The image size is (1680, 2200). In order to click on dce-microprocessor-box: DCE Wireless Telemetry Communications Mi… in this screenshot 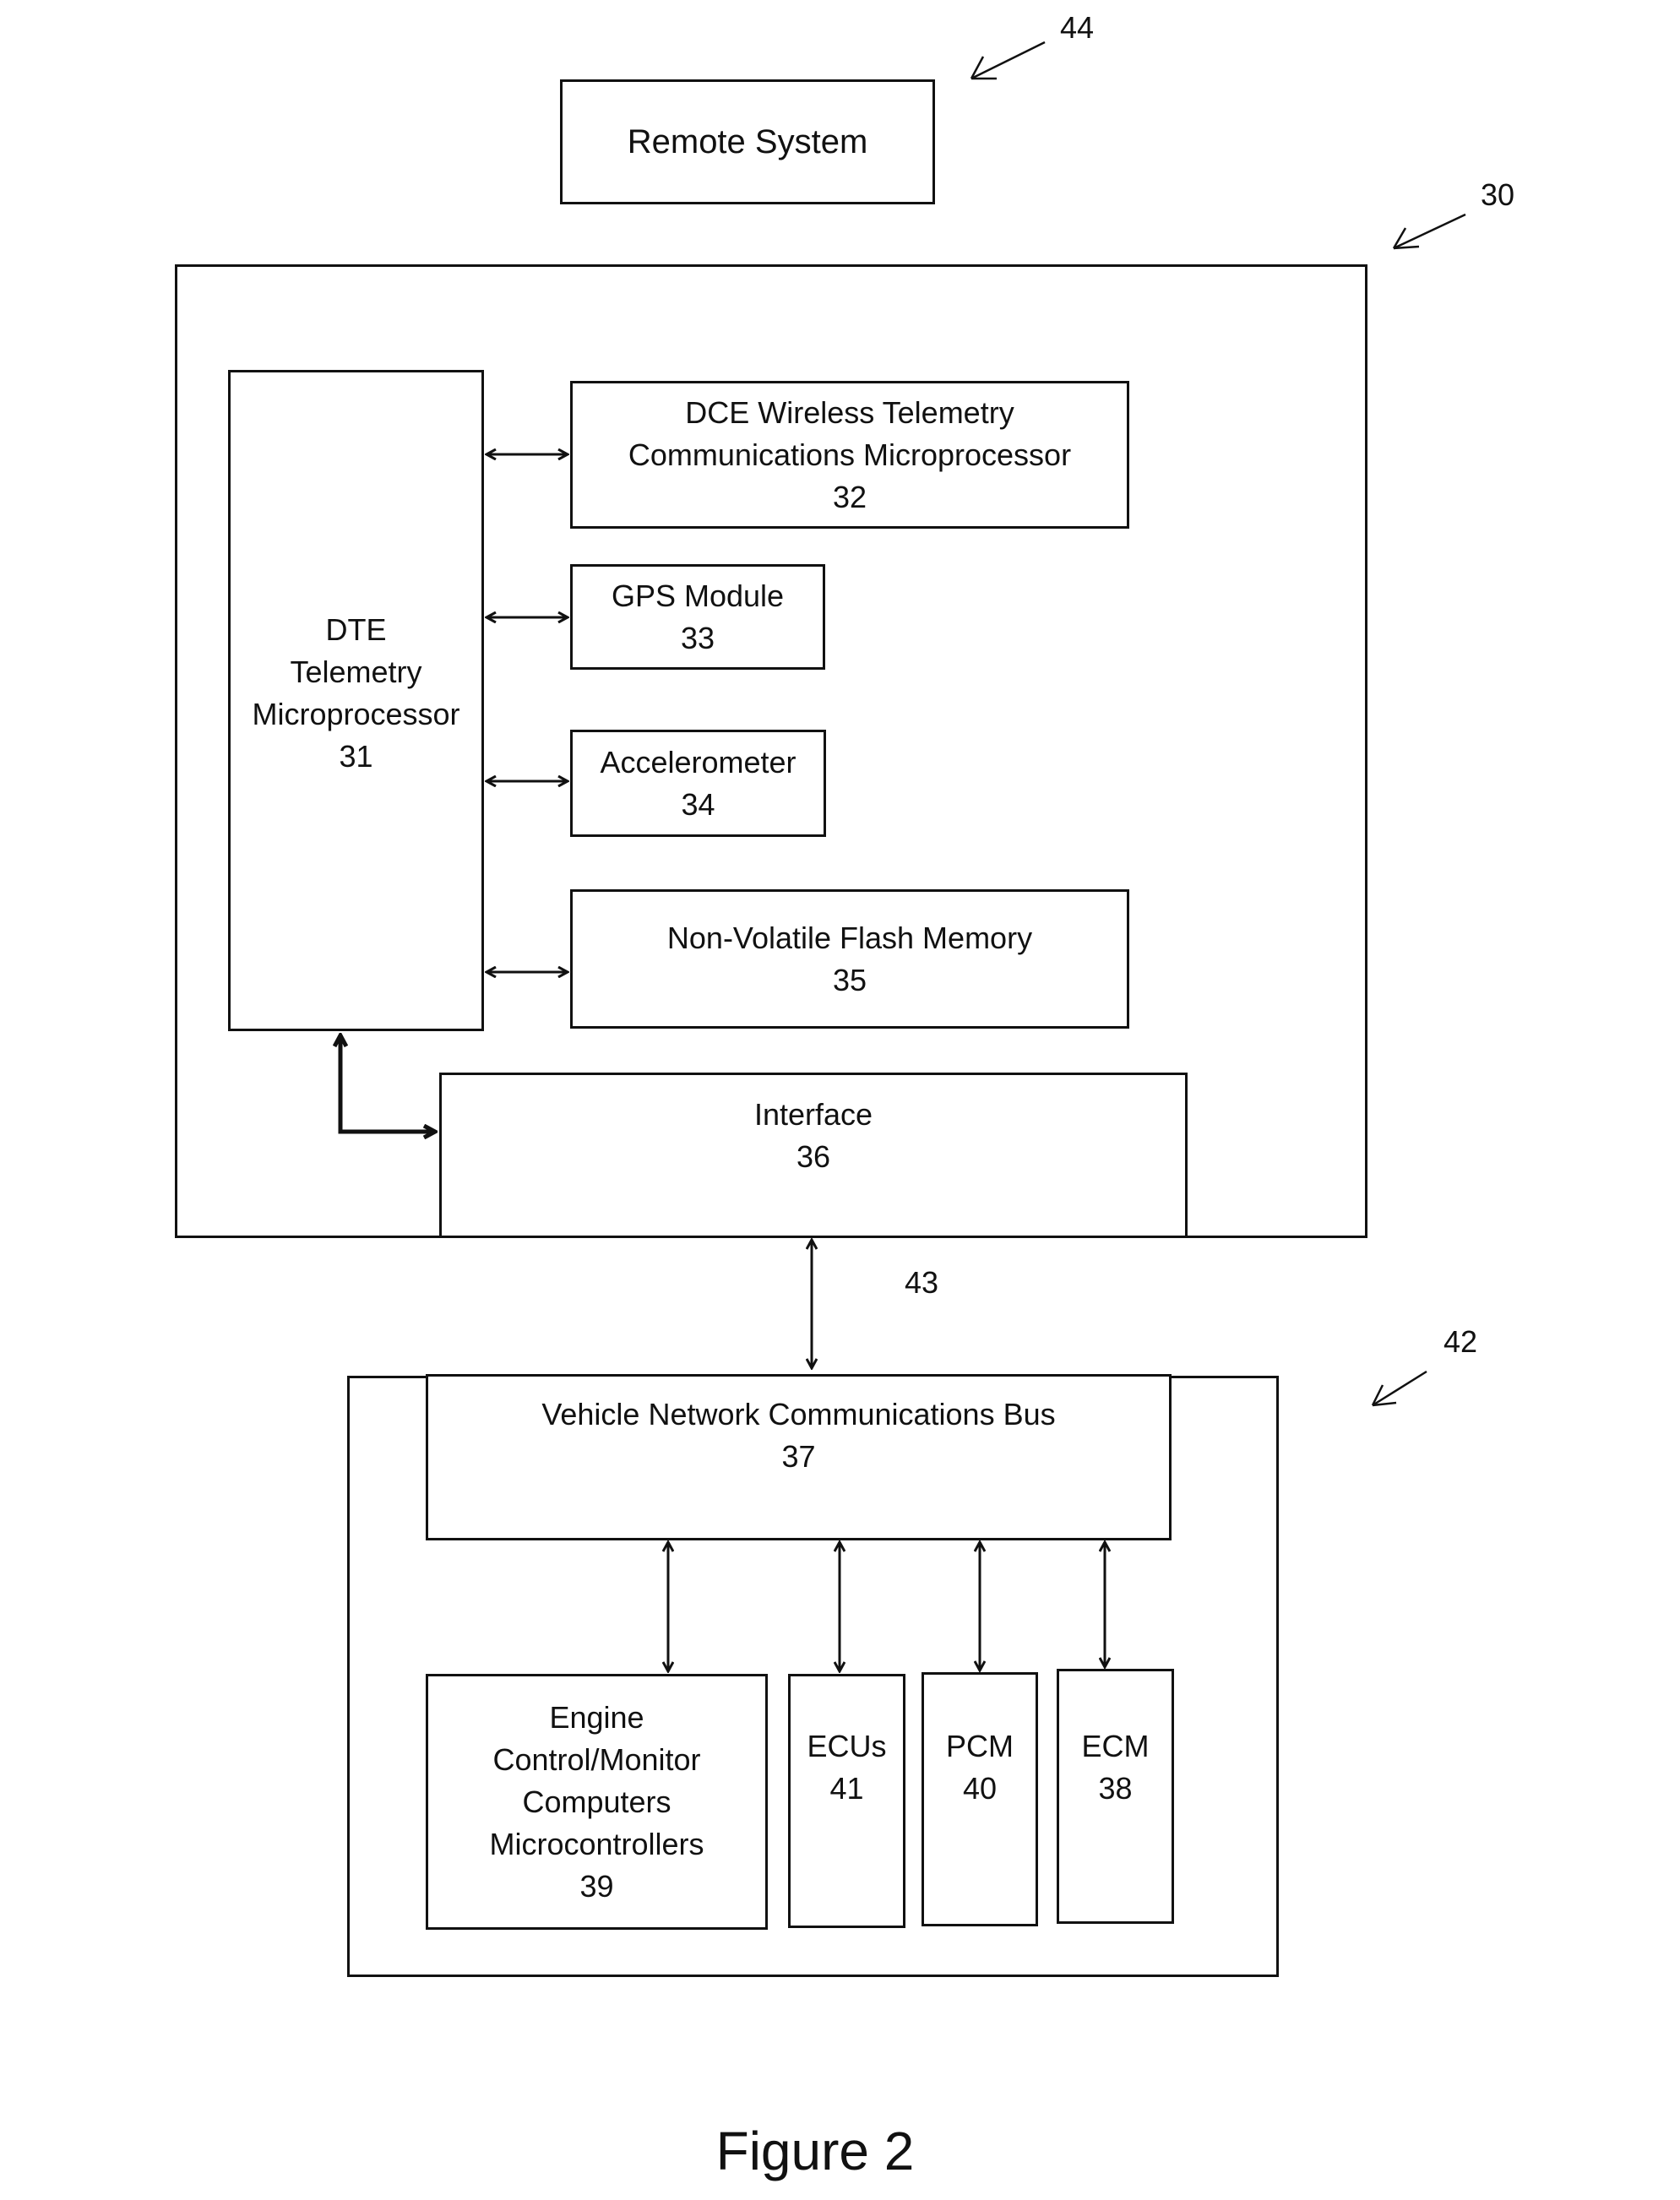, I will do `click(849, 455)`.